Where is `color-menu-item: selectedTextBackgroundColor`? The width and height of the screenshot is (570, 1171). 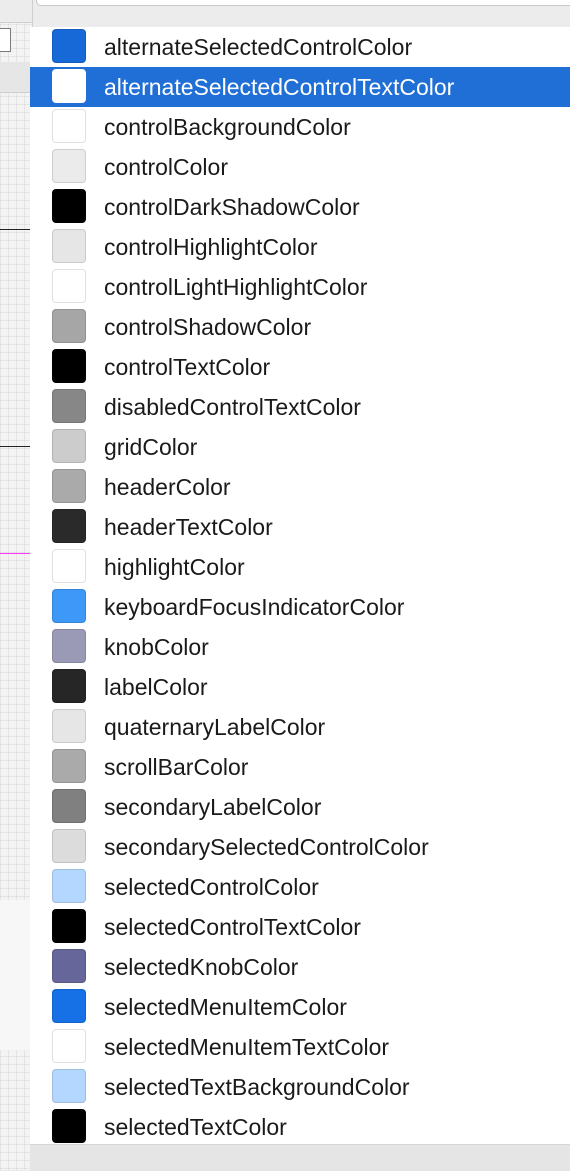
color-menu-item: selectedTextBackgroundColor is located at coordinates (300, 1087).